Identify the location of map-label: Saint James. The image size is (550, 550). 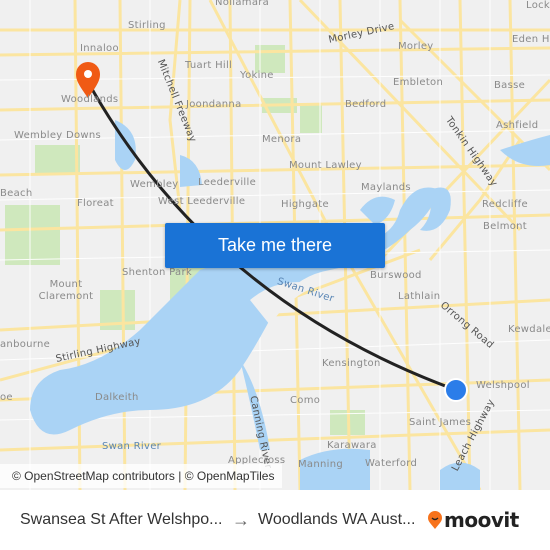
(440, 422).